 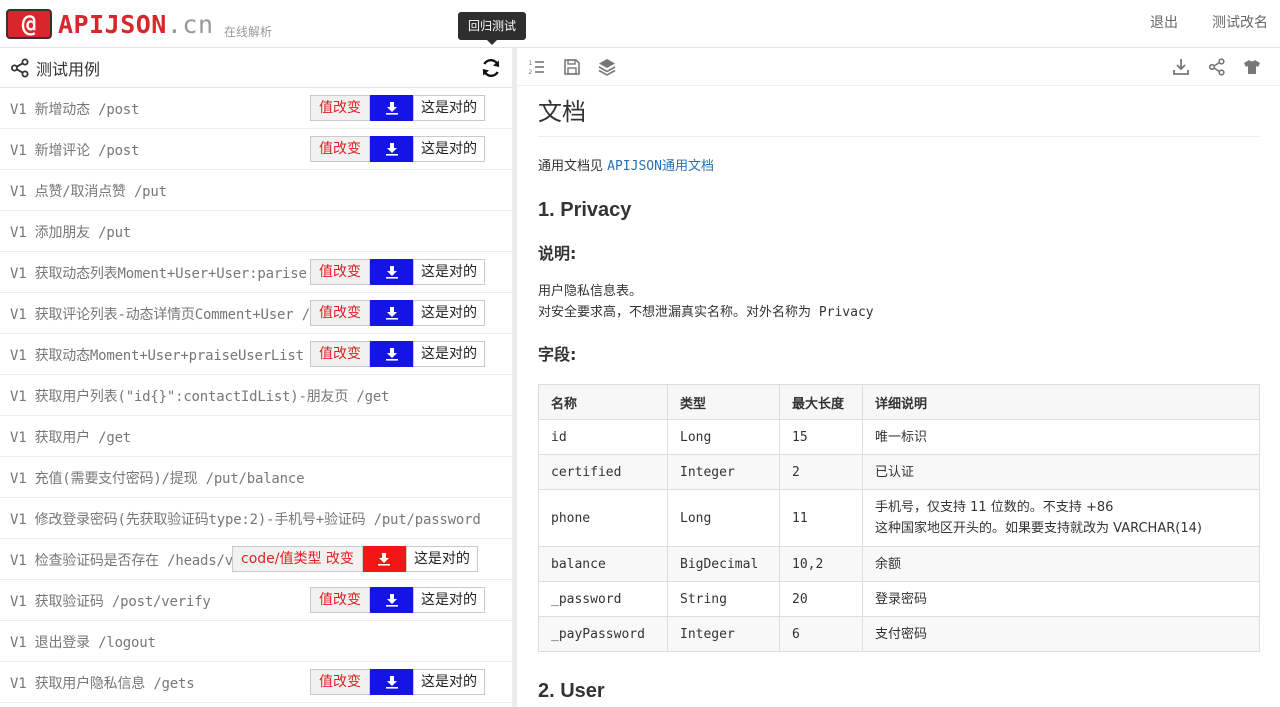 I want to click on doc-intro: 通用文档见 APIJSON通用文档, so click(x=899, y=164).